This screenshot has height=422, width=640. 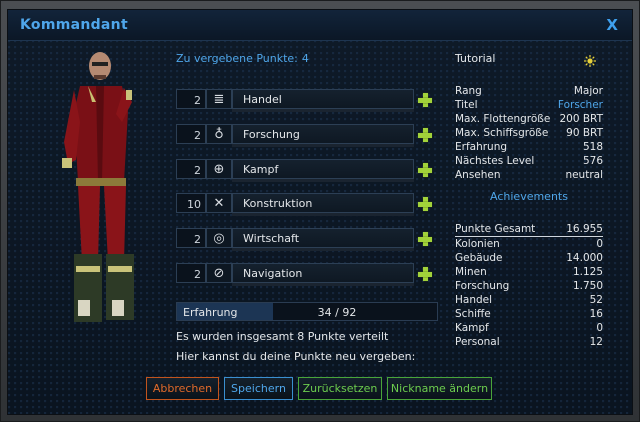 What do you see at coordinates (219, 134) in the screenshot?
I see `lightbulb-icon: ♁` at bounding box center [219, 134].